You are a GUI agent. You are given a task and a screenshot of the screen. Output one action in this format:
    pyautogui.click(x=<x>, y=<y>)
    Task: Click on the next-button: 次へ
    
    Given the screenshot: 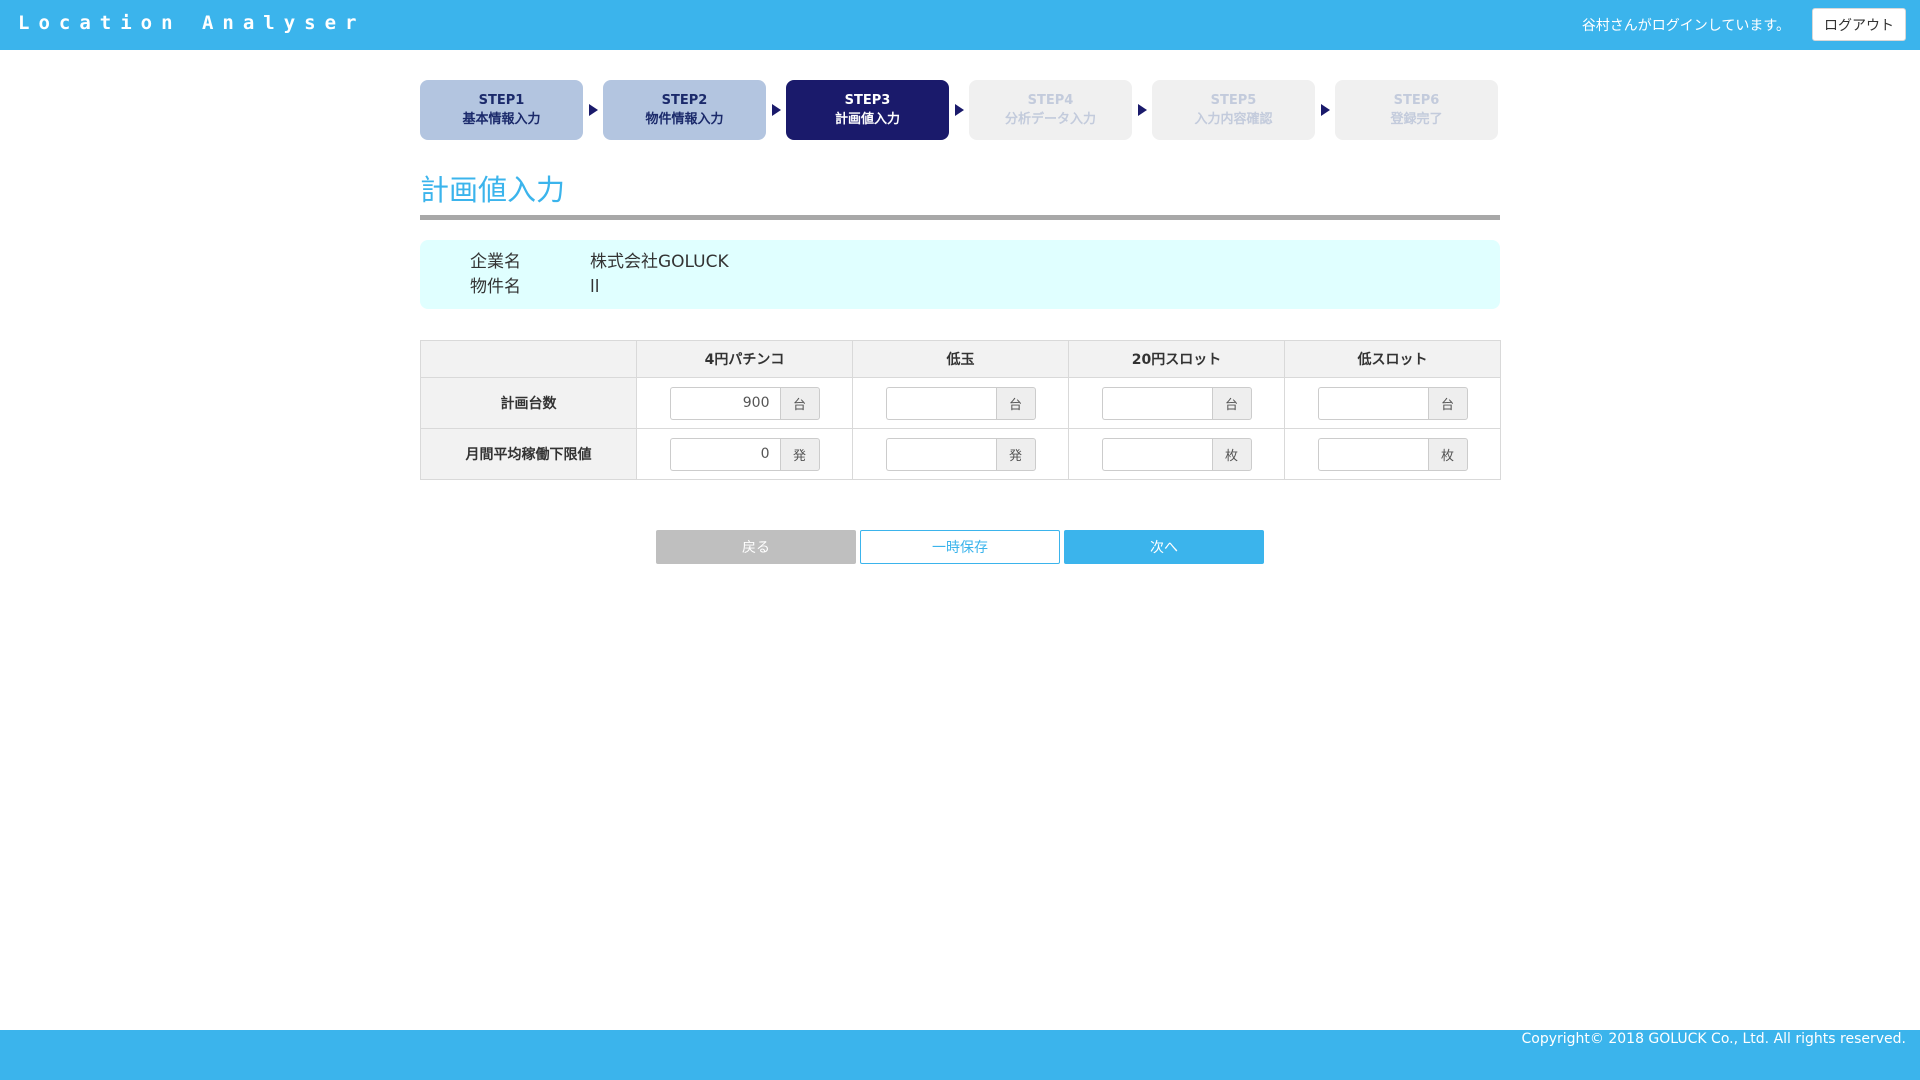 What is the action you would take?
    pyautogui.click(x=1164, y=547)
    